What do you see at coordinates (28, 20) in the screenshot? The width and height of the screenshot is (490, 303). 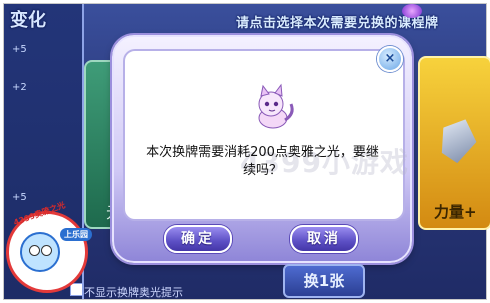 I see `left-panel-title: 变化` at bounding box center [28, 20].